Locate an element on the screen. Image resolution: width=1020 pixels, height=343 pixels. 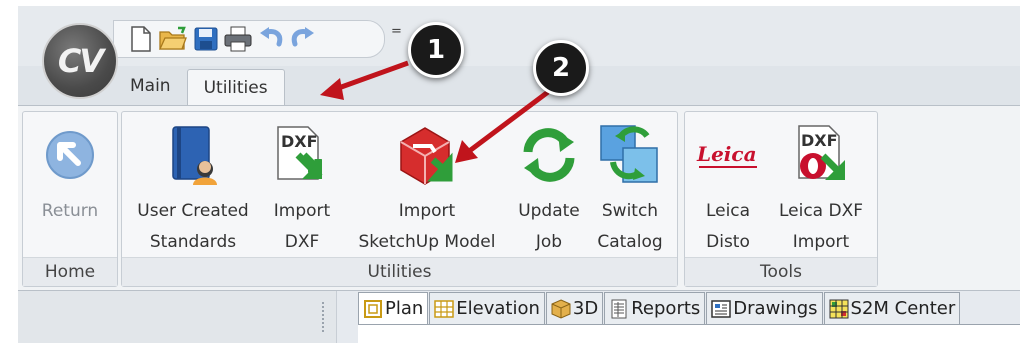
callout-2-number: 2 is located at coordinates (561, 68).